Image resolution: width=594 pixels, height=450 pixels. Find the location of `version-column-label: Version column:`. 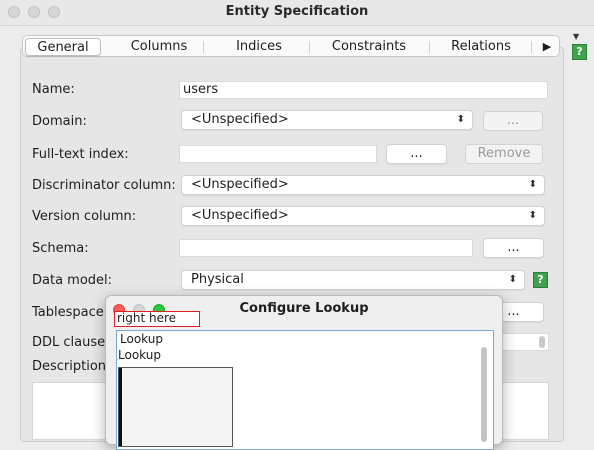

version-column-label: Version column: is located at coordinates (84, 216).